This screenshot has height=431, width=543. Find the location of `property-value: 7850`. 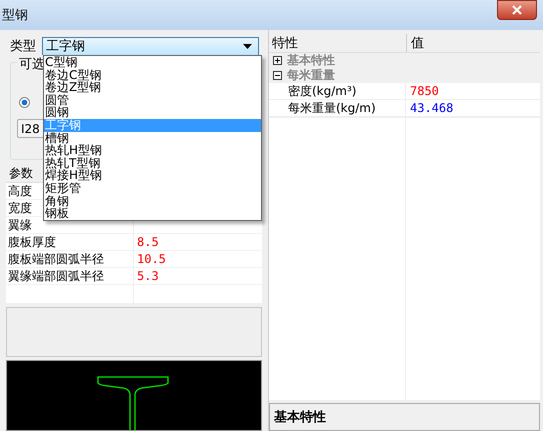

property-value: 7850 is located at coordinates (424, 91).